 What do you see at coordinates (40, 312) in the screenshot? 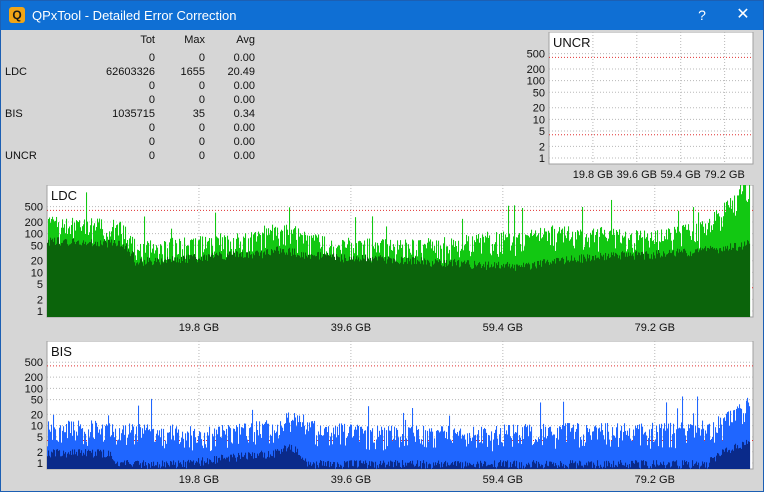
I see `y-tick-label: 1` at bounding box center [40, 312].